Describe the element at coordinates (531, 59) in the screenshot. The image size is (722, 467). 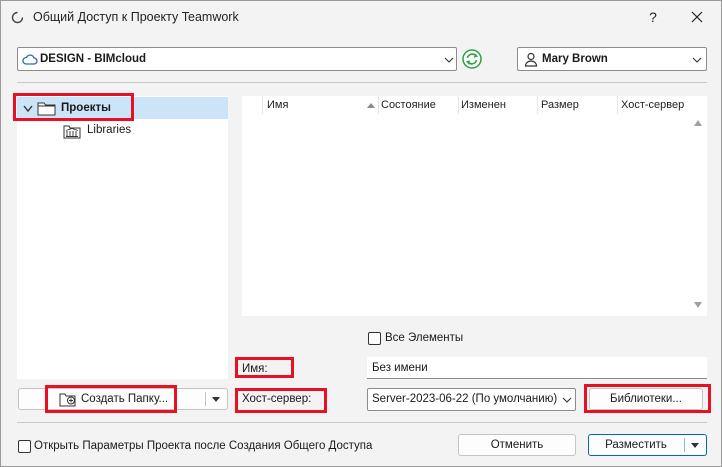
I see `user-icon` at that location.